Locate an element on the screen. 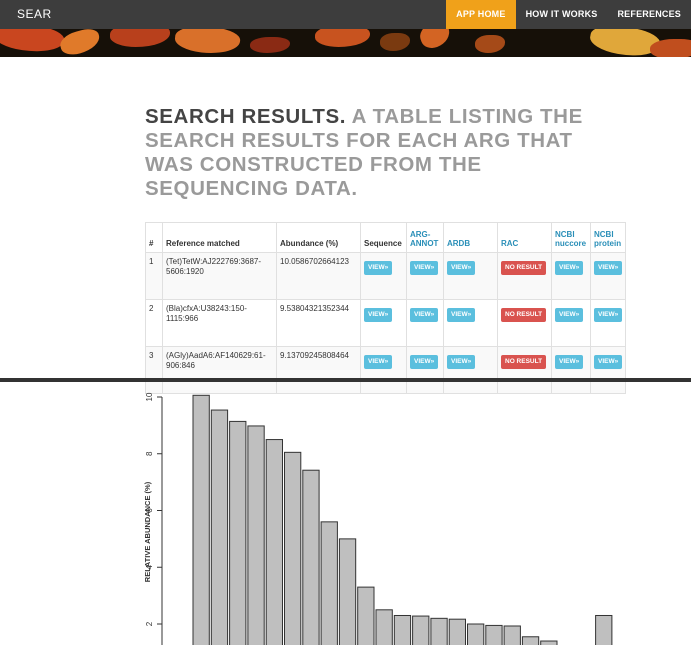 Image resolution: width=691 pixels, height=645 pixels. row-num: 1 is located at coordinates (154, 276).